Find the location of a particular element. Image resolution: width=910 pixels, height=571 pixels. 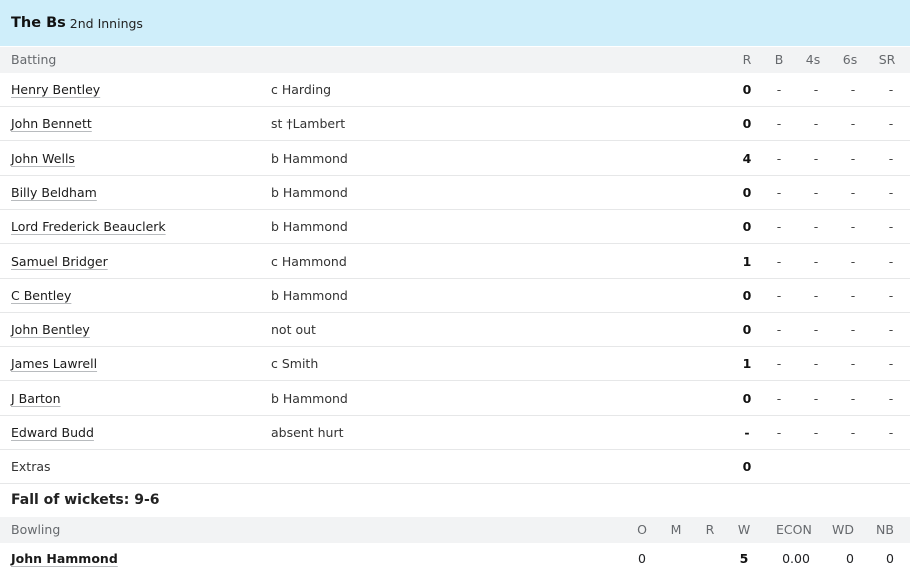

batting-row: John Bentley not out 0 - - - - is located at coordinates (455, 330).